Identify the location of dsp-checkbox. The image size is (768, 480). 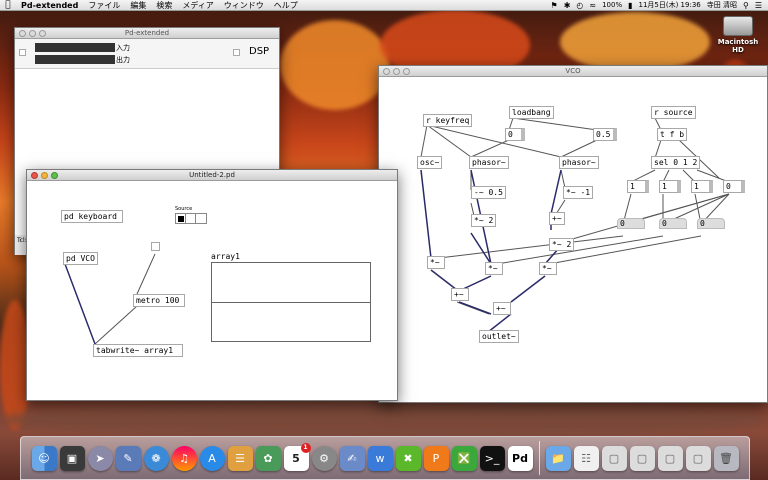
(236, 52).